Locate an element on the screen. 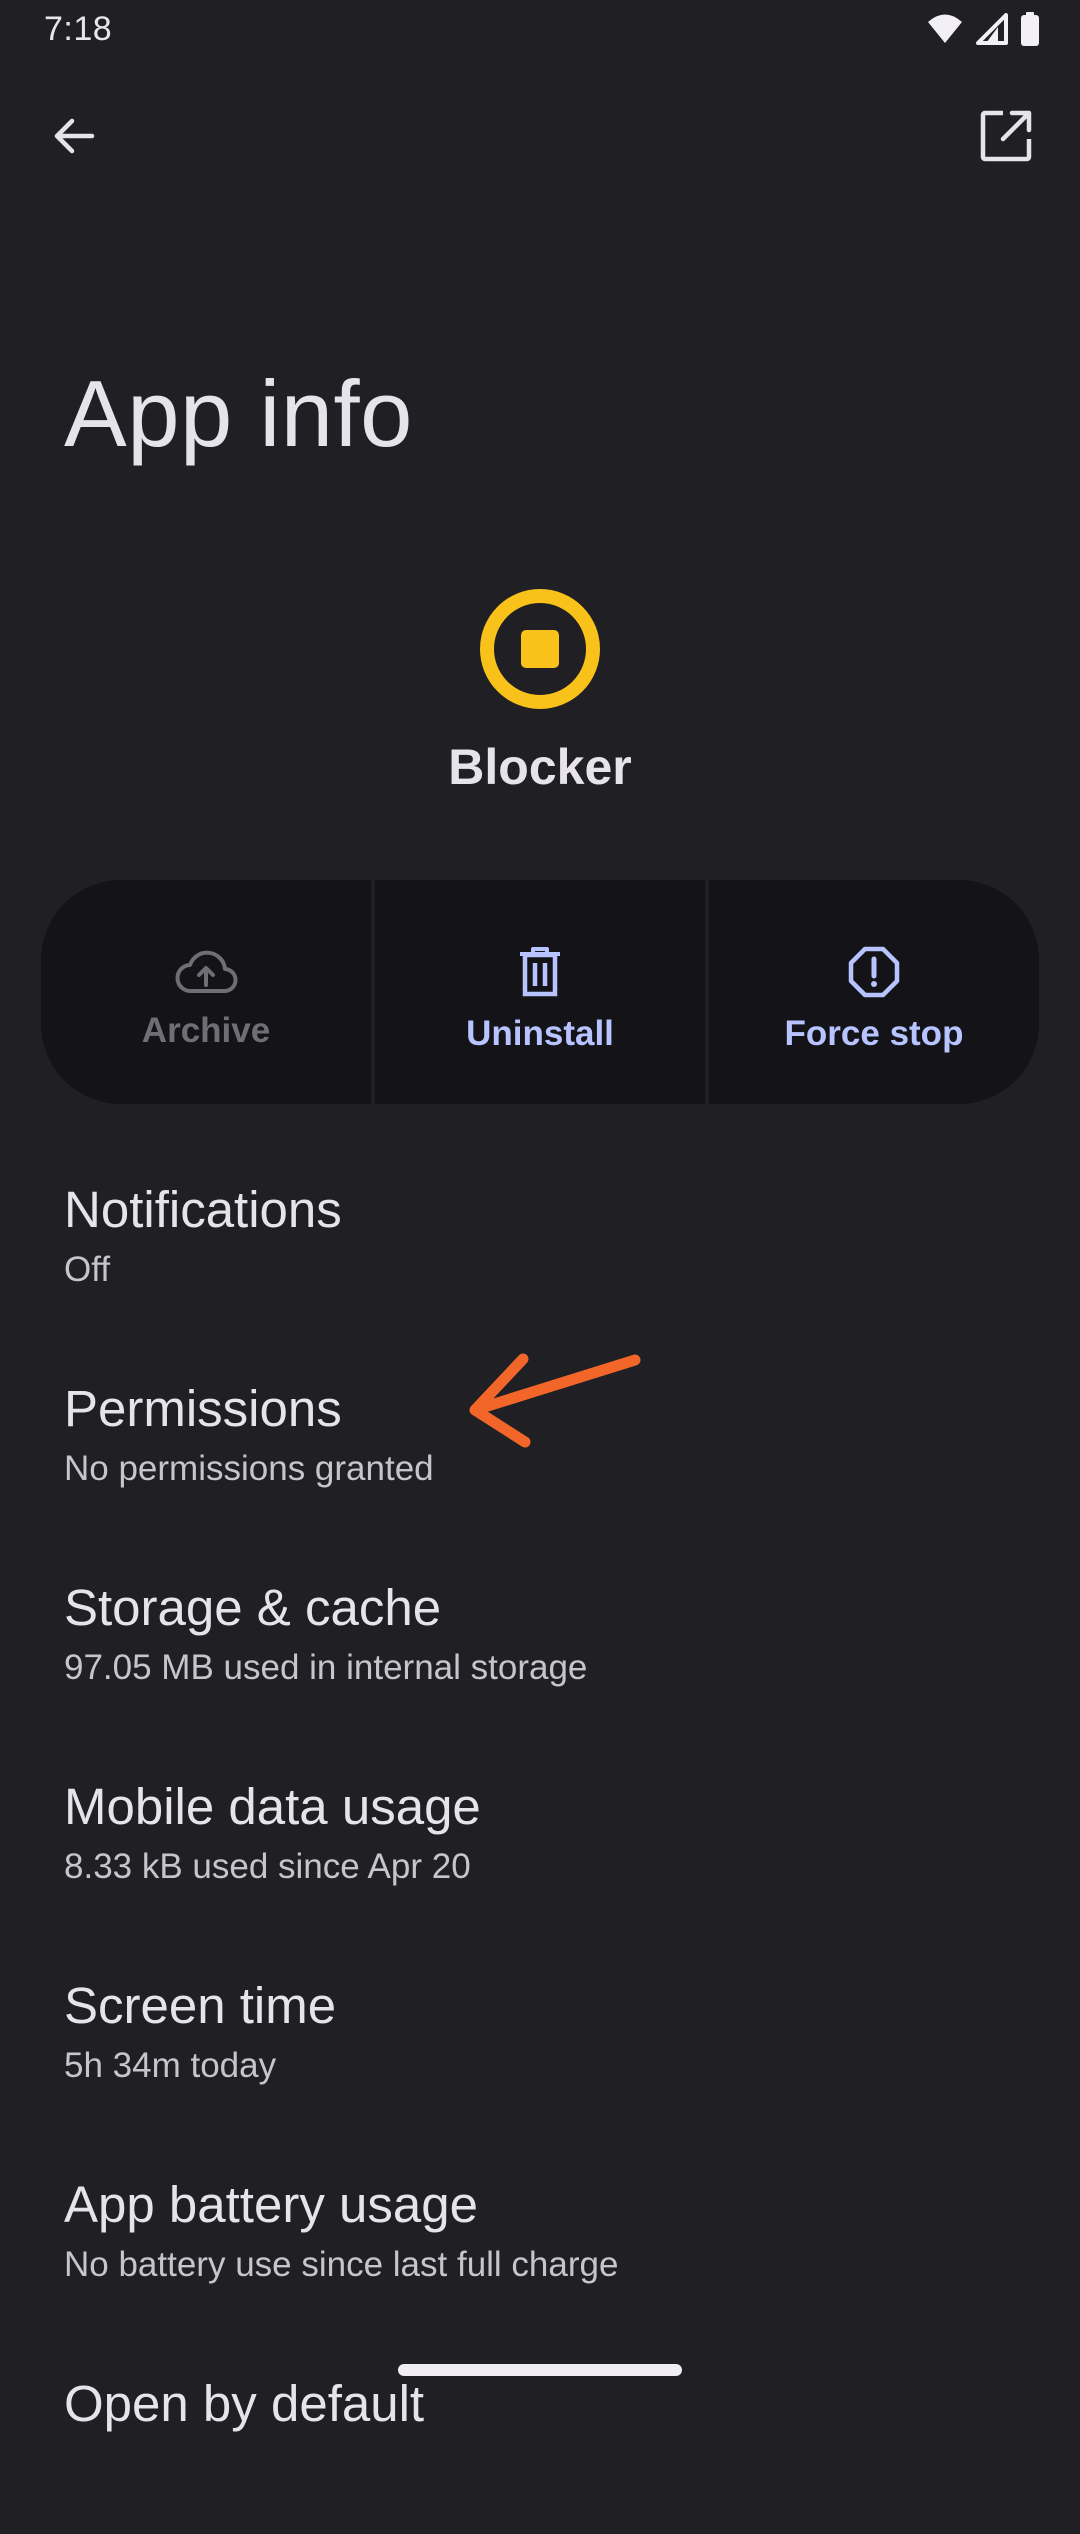 This screenshot has width=1080, height=2534. archive-button: Archive is located at coordinates (206, 992).